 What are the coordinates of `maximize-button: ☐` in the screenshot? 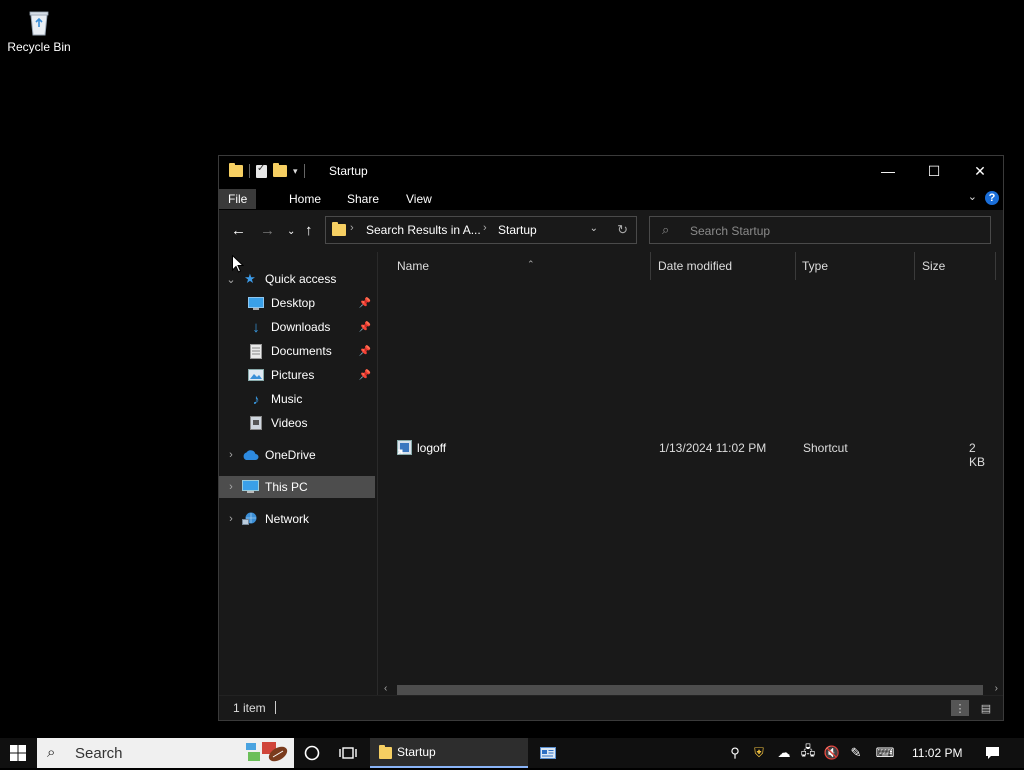 It's located at (934, 171).